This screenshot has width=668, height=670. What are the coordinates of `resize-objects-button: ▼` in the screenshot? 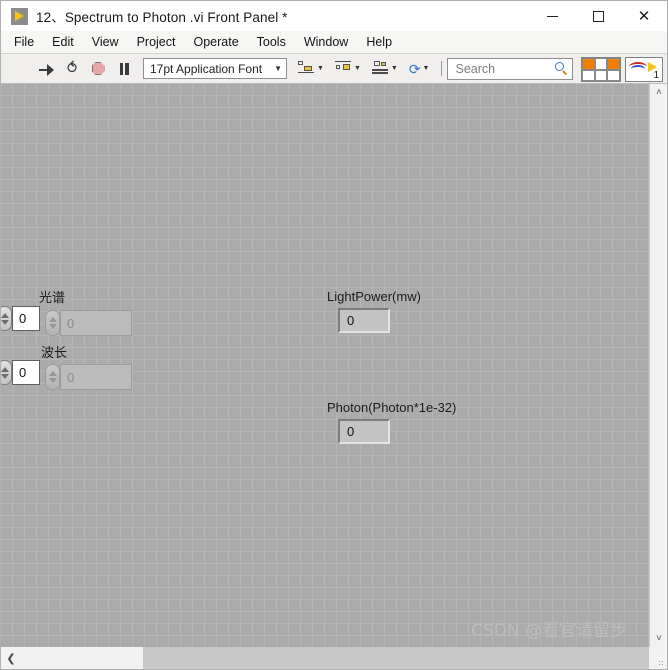 It's located at (384, 69).